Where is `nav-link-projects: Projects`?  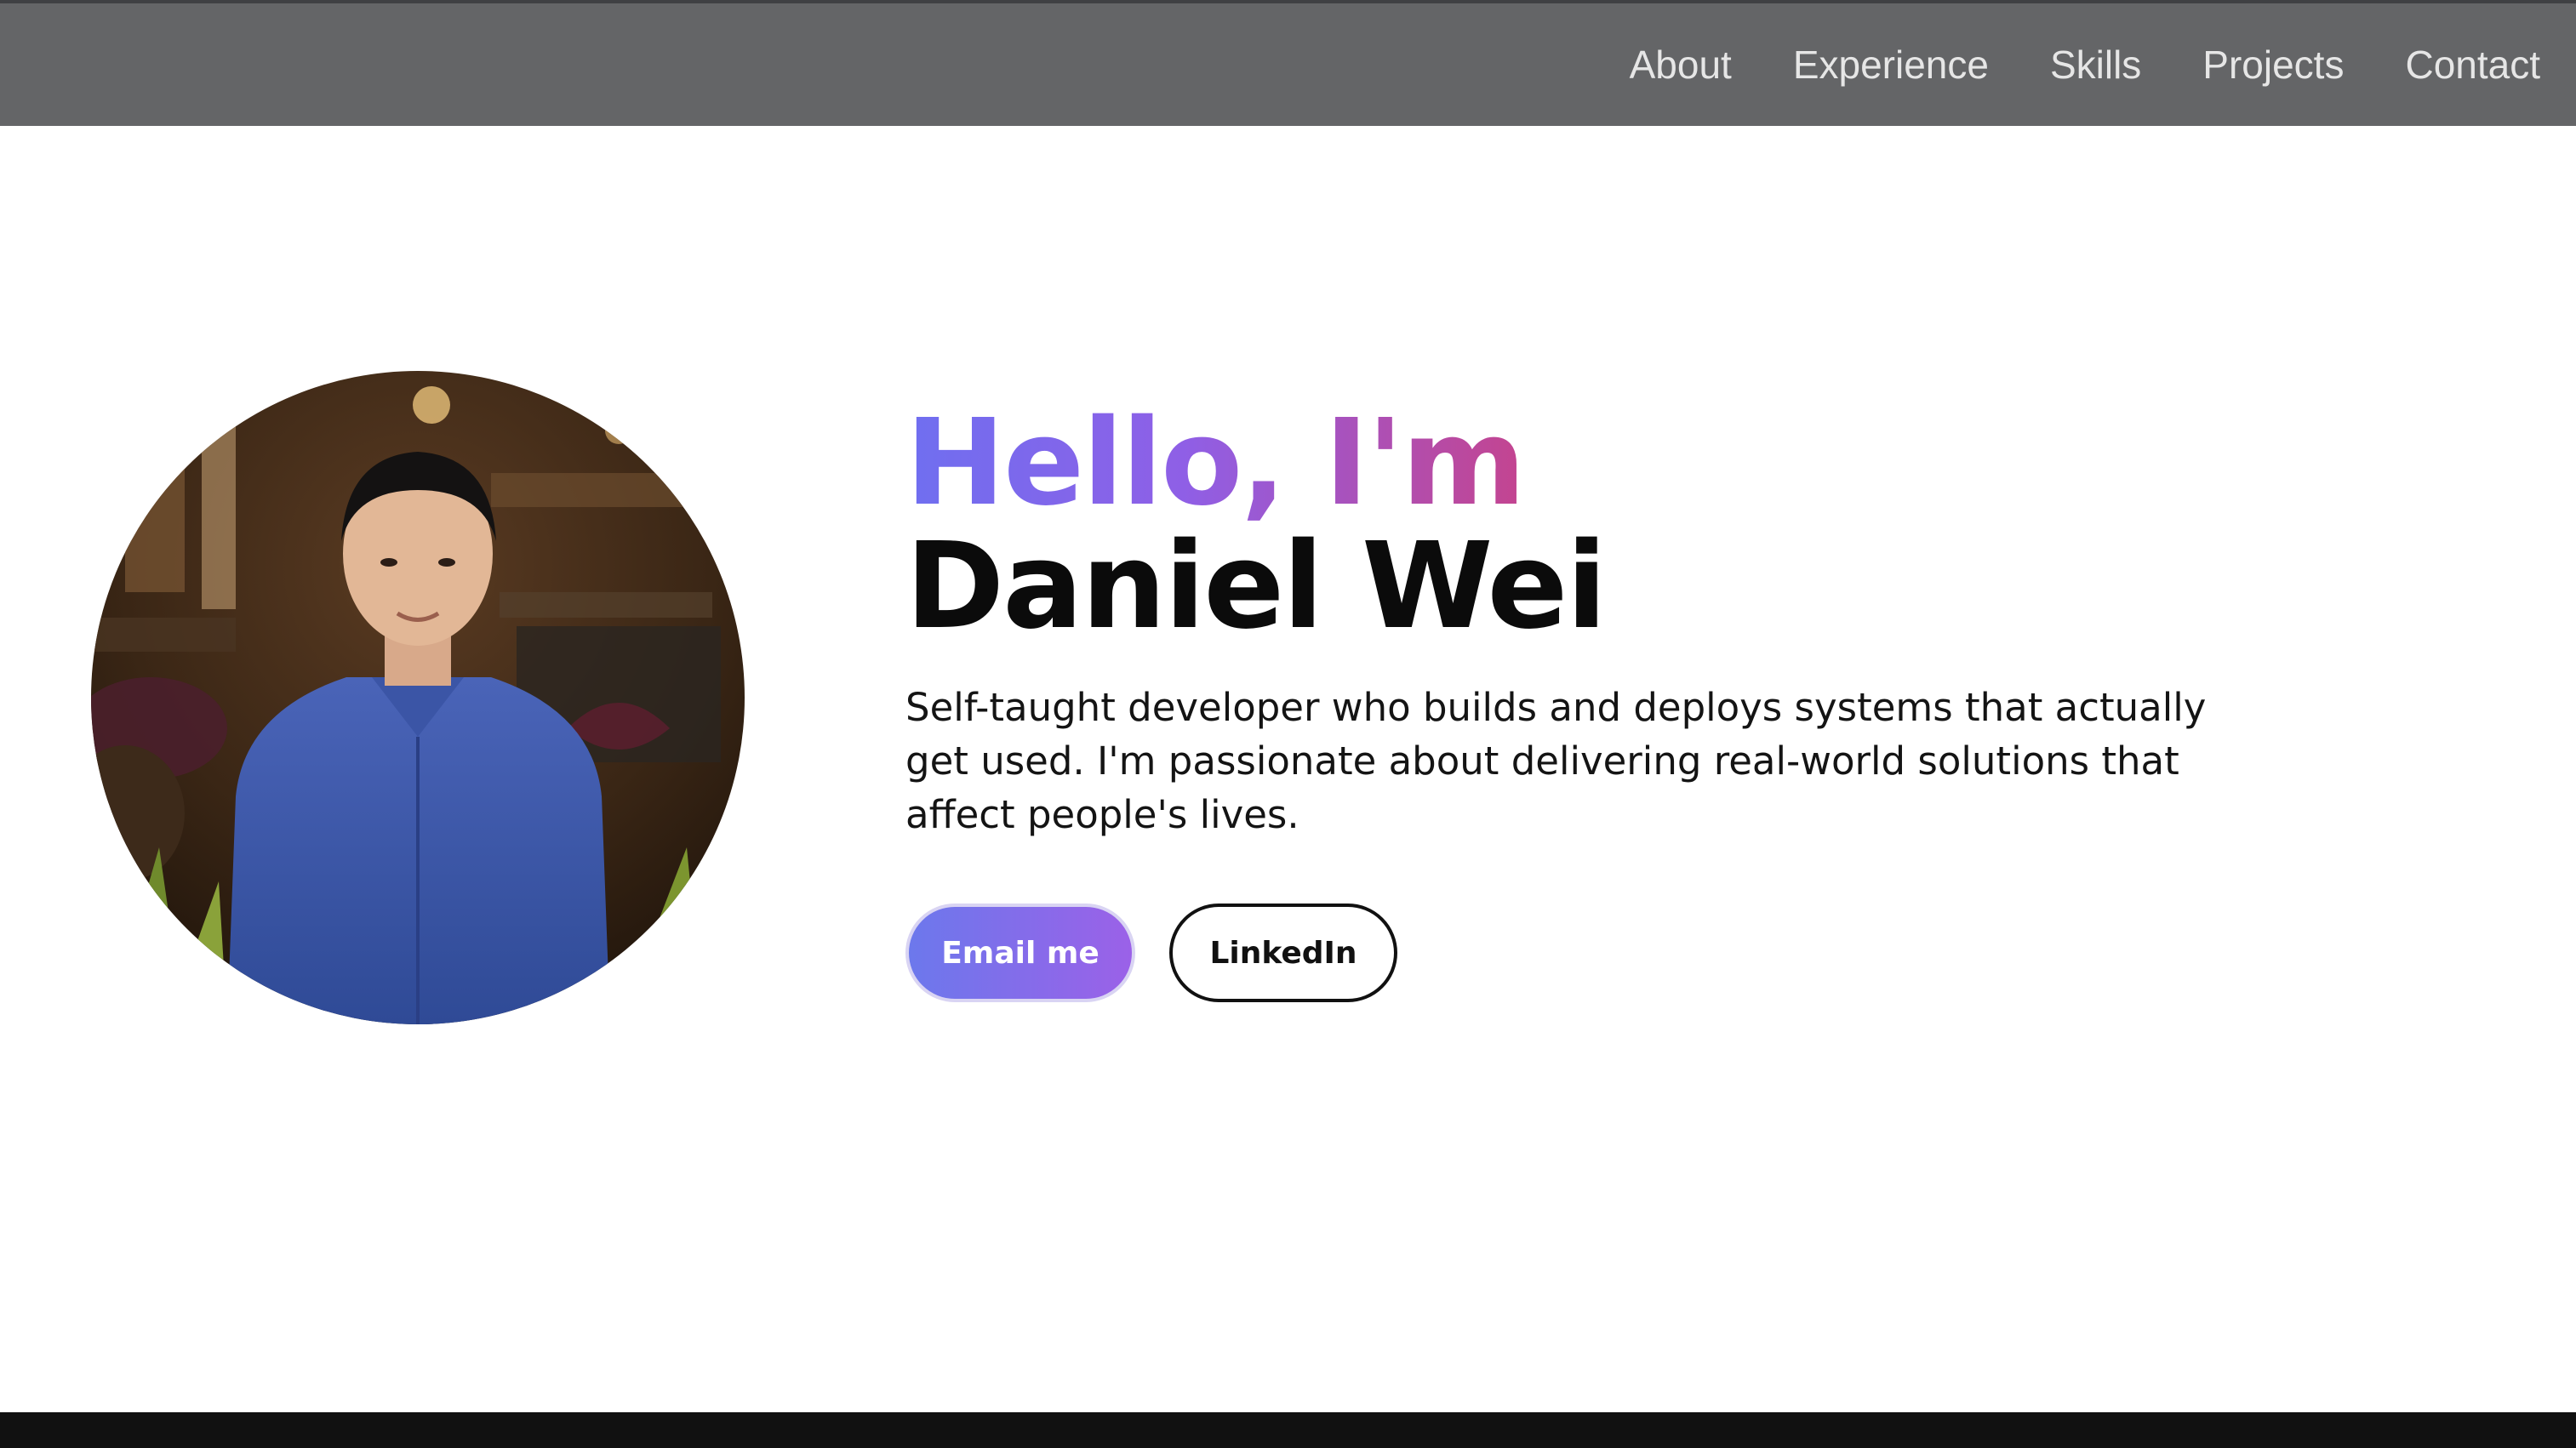
nav-link-projects: Projects is located at coordinates (2273, 65).